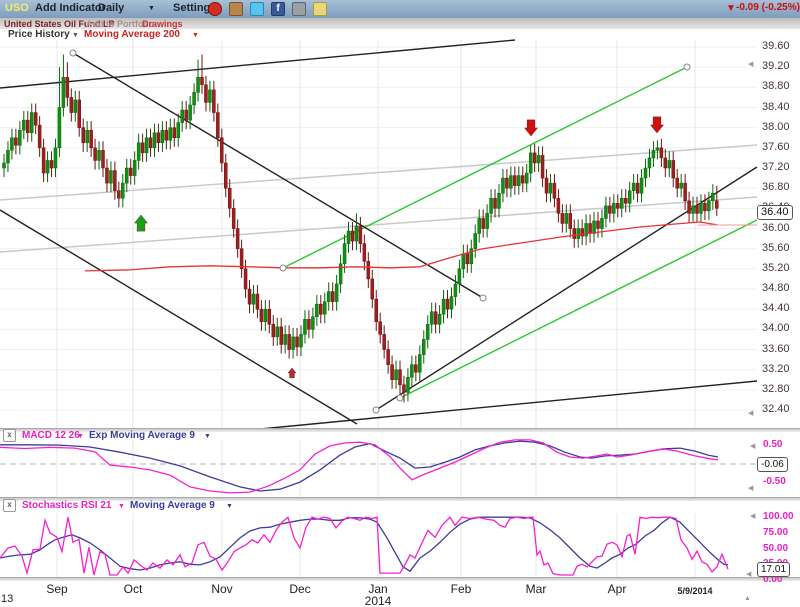  Describe the element at coordinates (776, 348) in the screenshot. I see `price-axis-label: 33.60` at that location.